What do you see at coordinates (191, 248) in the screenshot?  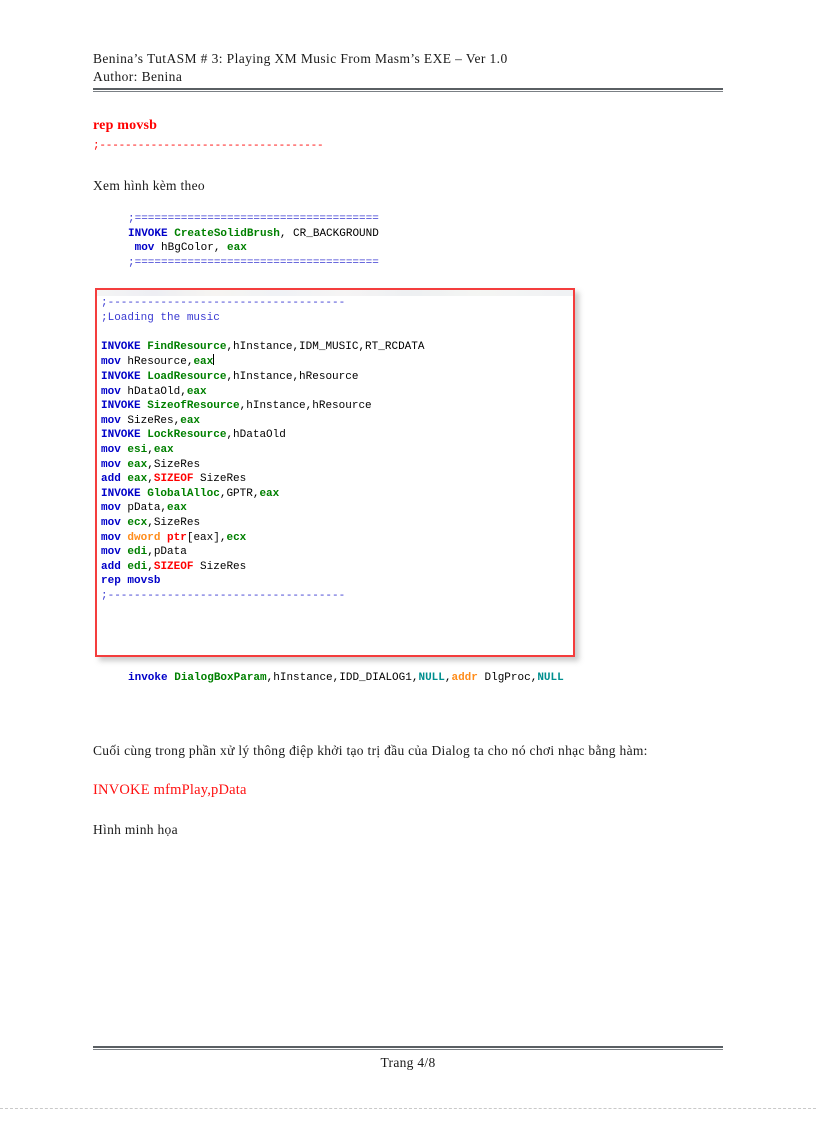 I see `code-token: hBgColor,` at bounding box center [191, 248].